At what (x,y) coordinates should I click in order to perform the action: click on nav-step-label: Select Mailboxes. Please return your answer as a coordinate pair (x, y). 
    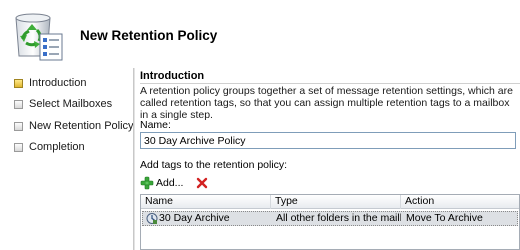
    Looking at the image, I should click on (71, 104).